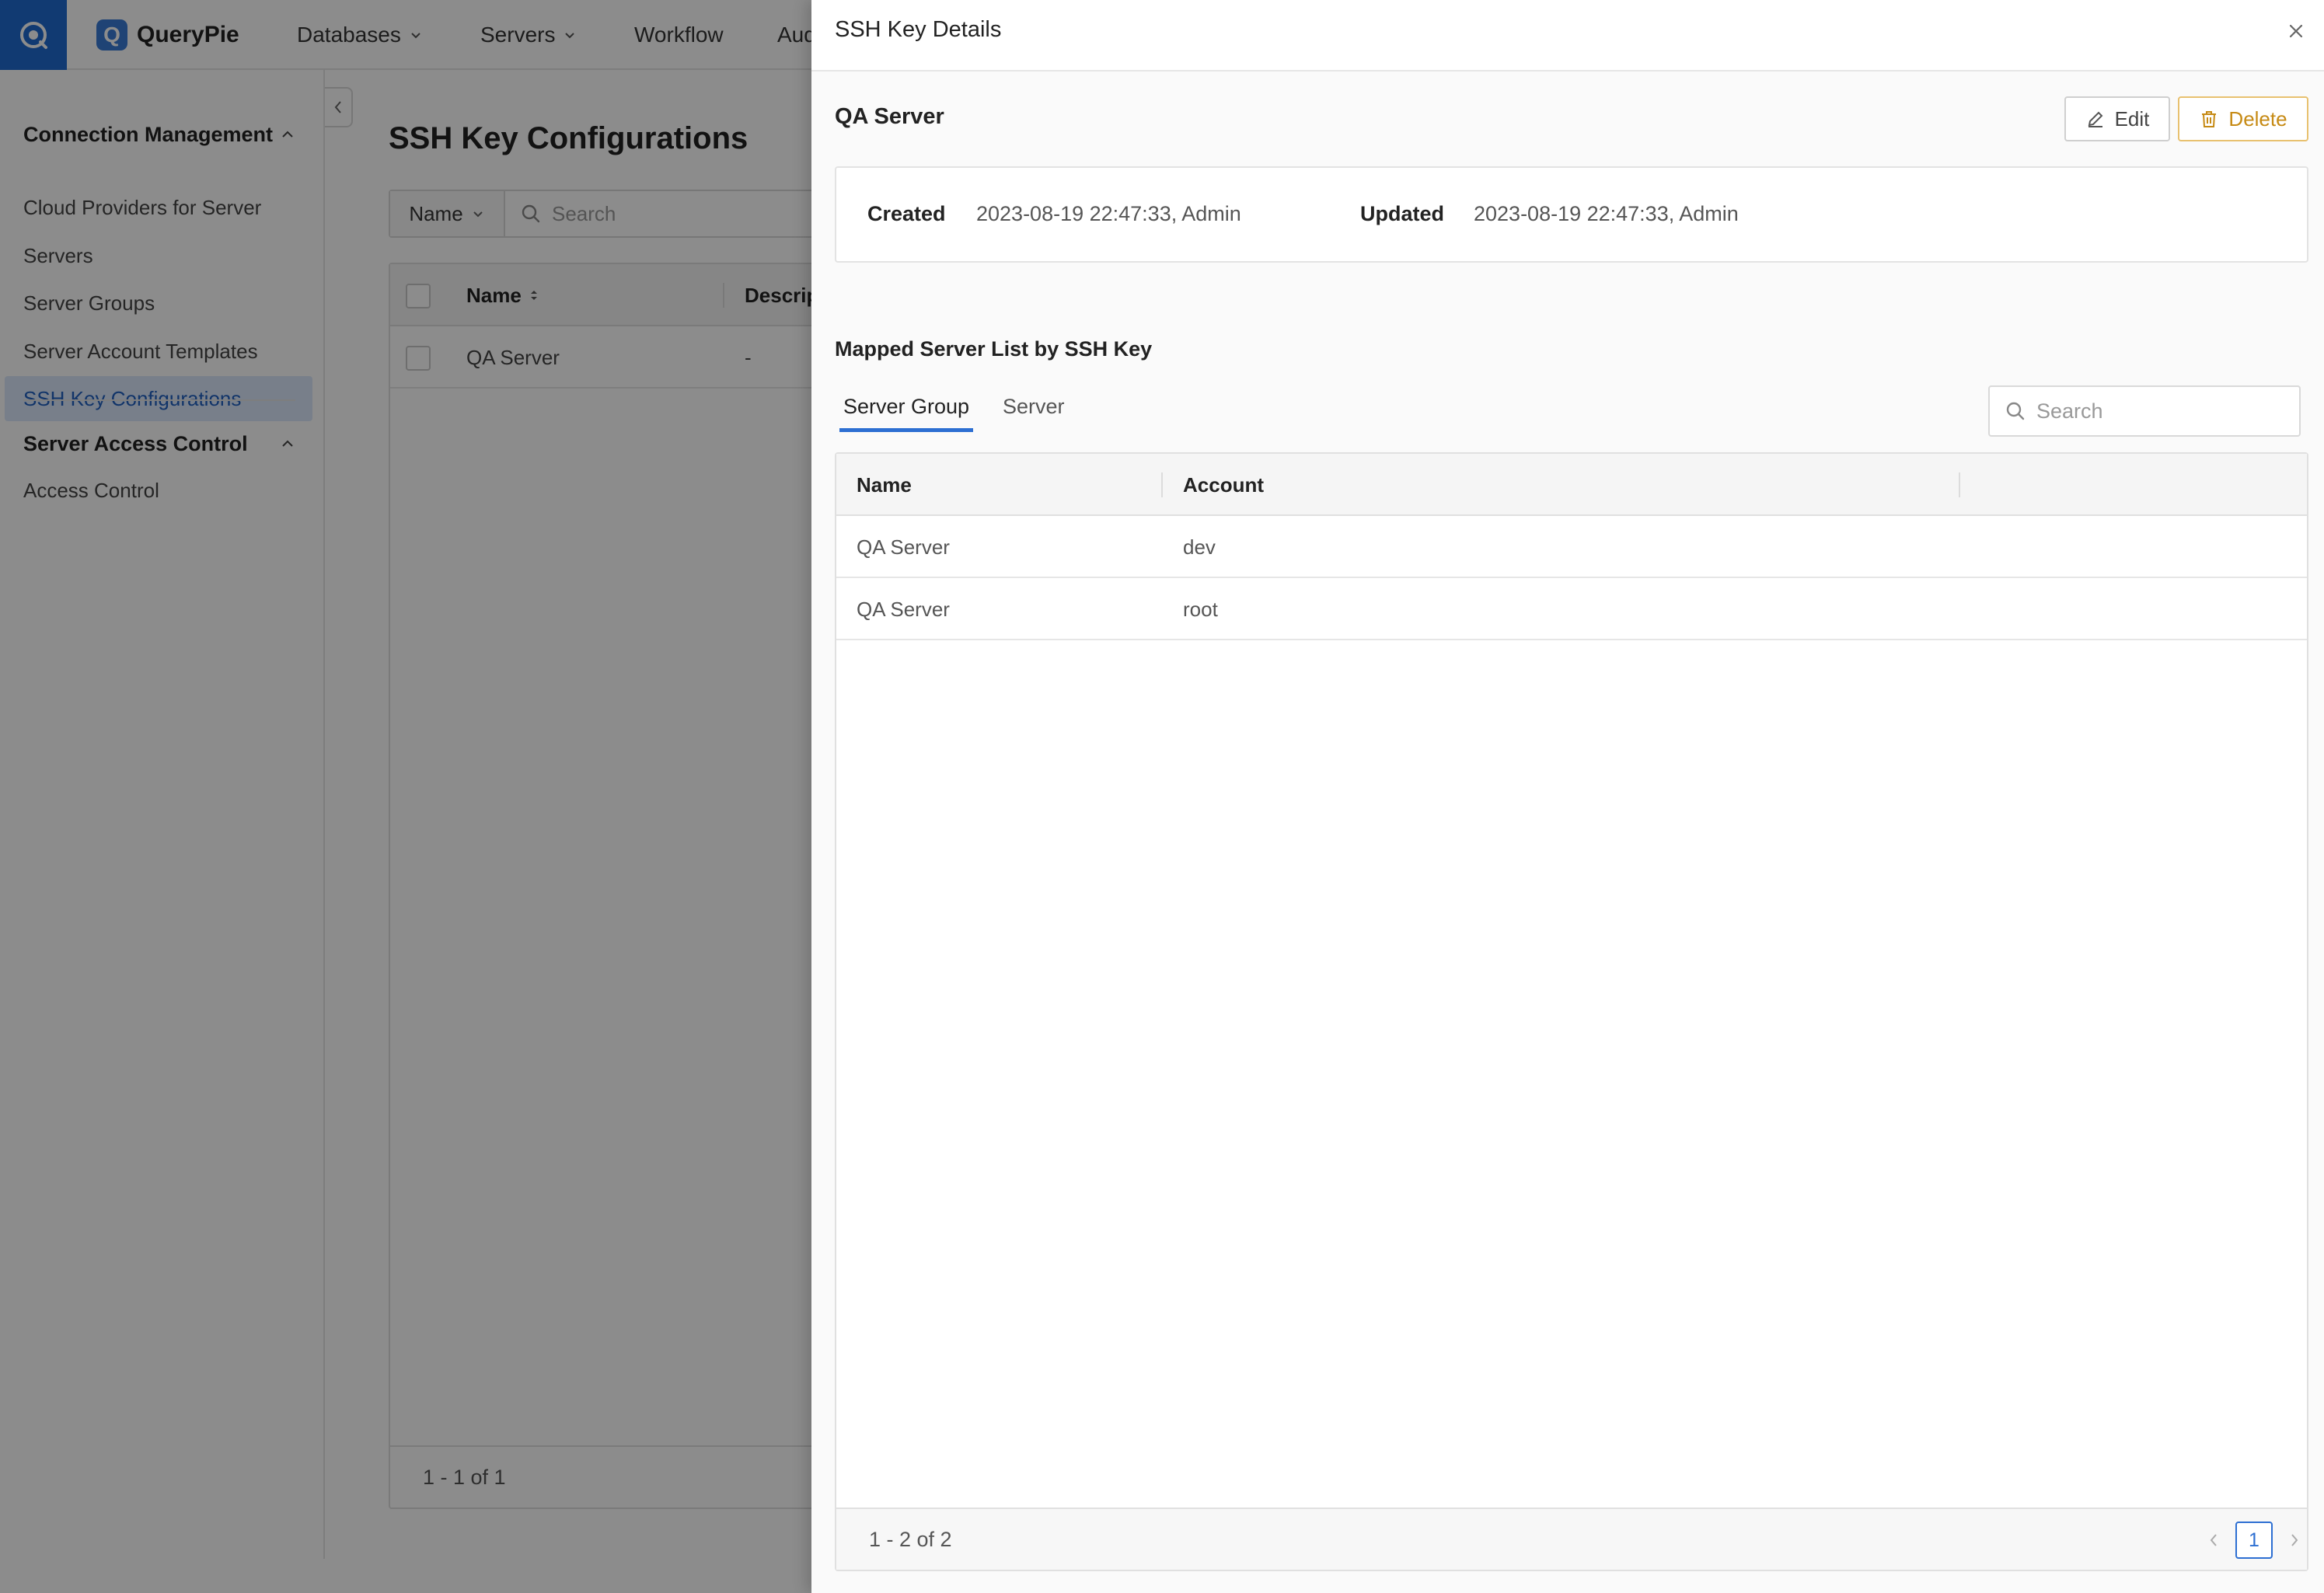  Describe the element at coordinates (1200, 609) in the screenshot. I see `row-account: root` at that location.